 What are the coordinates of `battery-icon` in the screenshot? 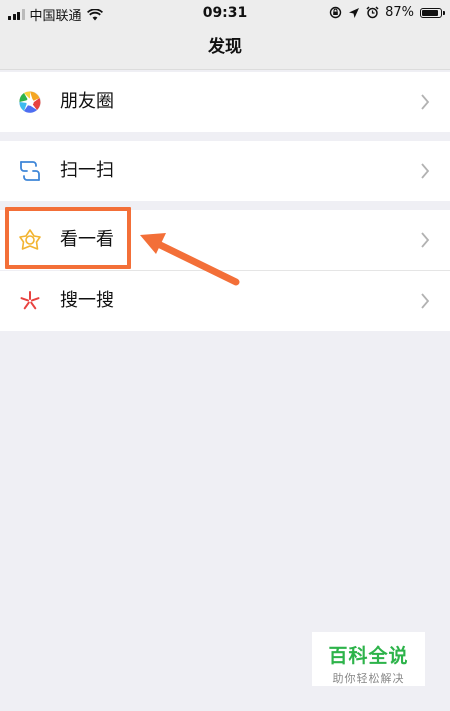 It's located at (432, 12).